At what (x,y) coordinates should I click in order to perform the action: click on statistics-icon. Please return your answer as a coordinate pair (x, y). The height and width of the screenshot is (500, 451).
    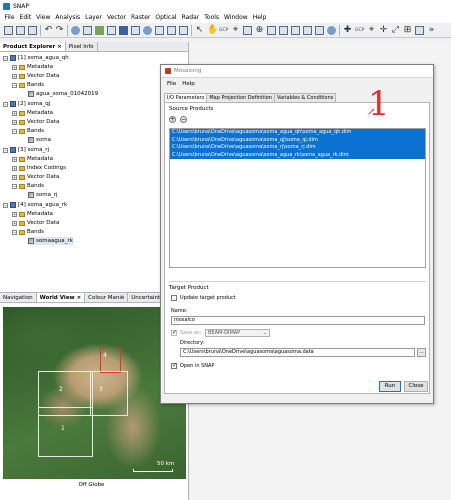
    Looking at the image, I should click on (111, 30).